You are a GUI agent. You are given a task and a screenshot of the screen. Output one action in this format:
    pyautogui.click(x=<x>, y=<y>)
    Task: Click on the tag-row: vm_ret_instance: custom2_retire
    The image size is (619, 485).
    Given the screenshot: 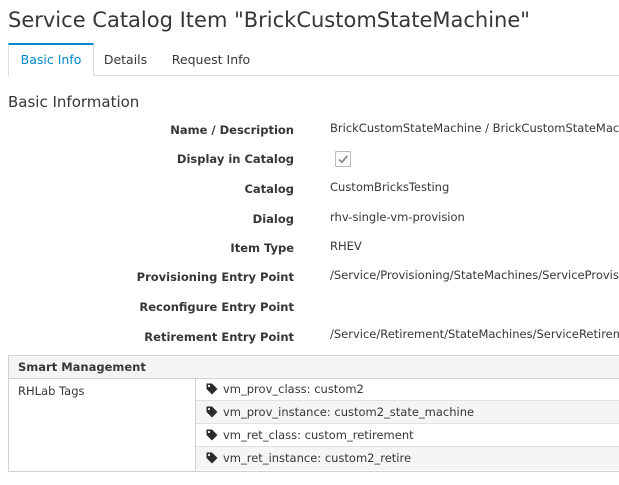 What is the action you would take?
    pyautogui.click(x=407, y=458)
    